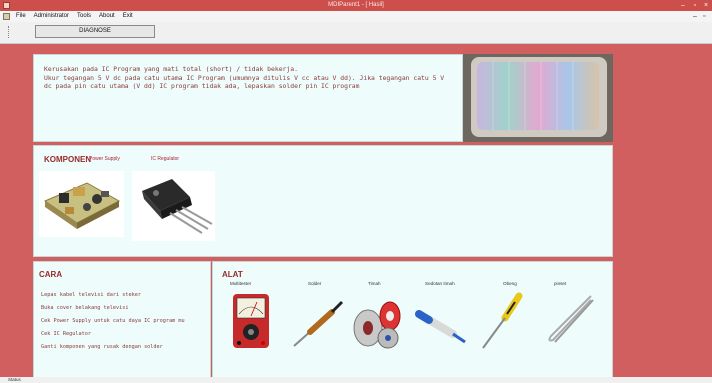 The height and width of the screenshot is (383, 712). I want to click on status-bar: Status, so click(356, 380).